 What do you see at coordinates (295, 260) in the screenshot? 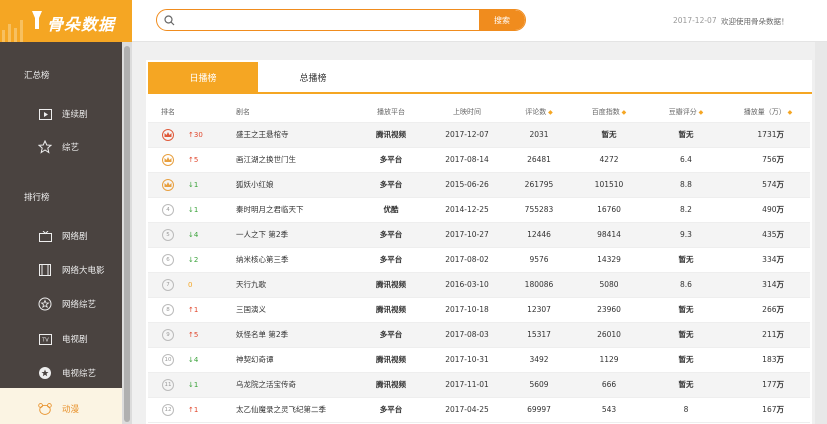
I see `show-name: 纳米核心第三季` at bounding box center [295, 260].